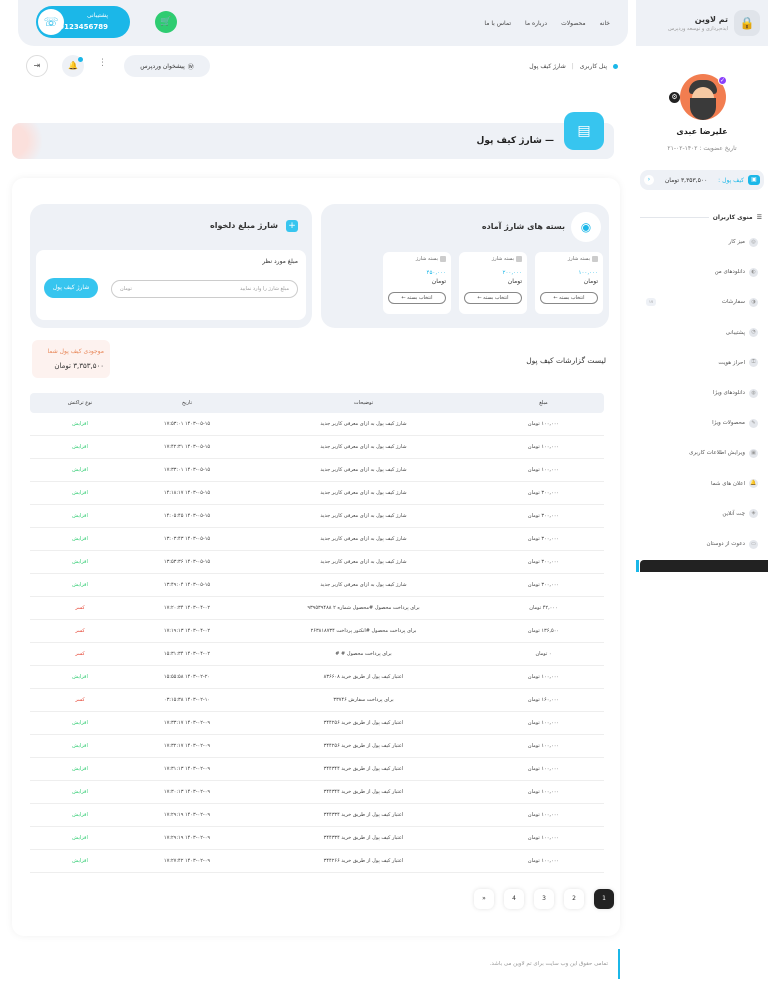 This screenshot has width=768, height=985. Describe the element at coordinates (547, 66) in the screenshot. I see `breadcrumb-current: شارژ کیف پول` at that location.